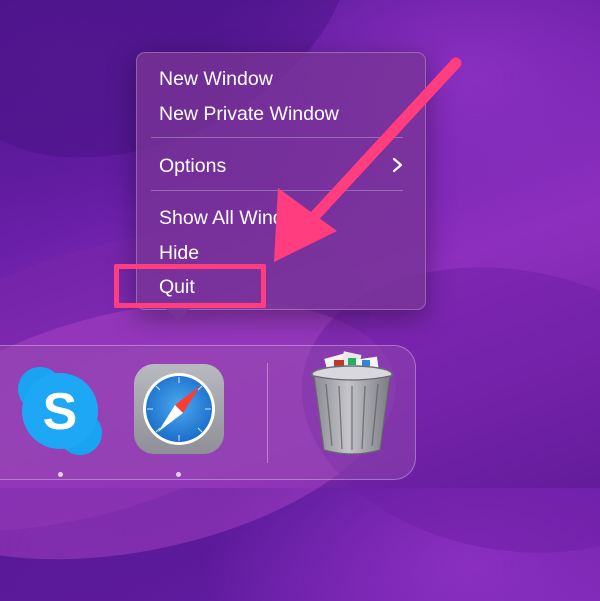 The width and height of the screenshot is (600, 601). I want to click on svg-text: S, so click(60, 412).